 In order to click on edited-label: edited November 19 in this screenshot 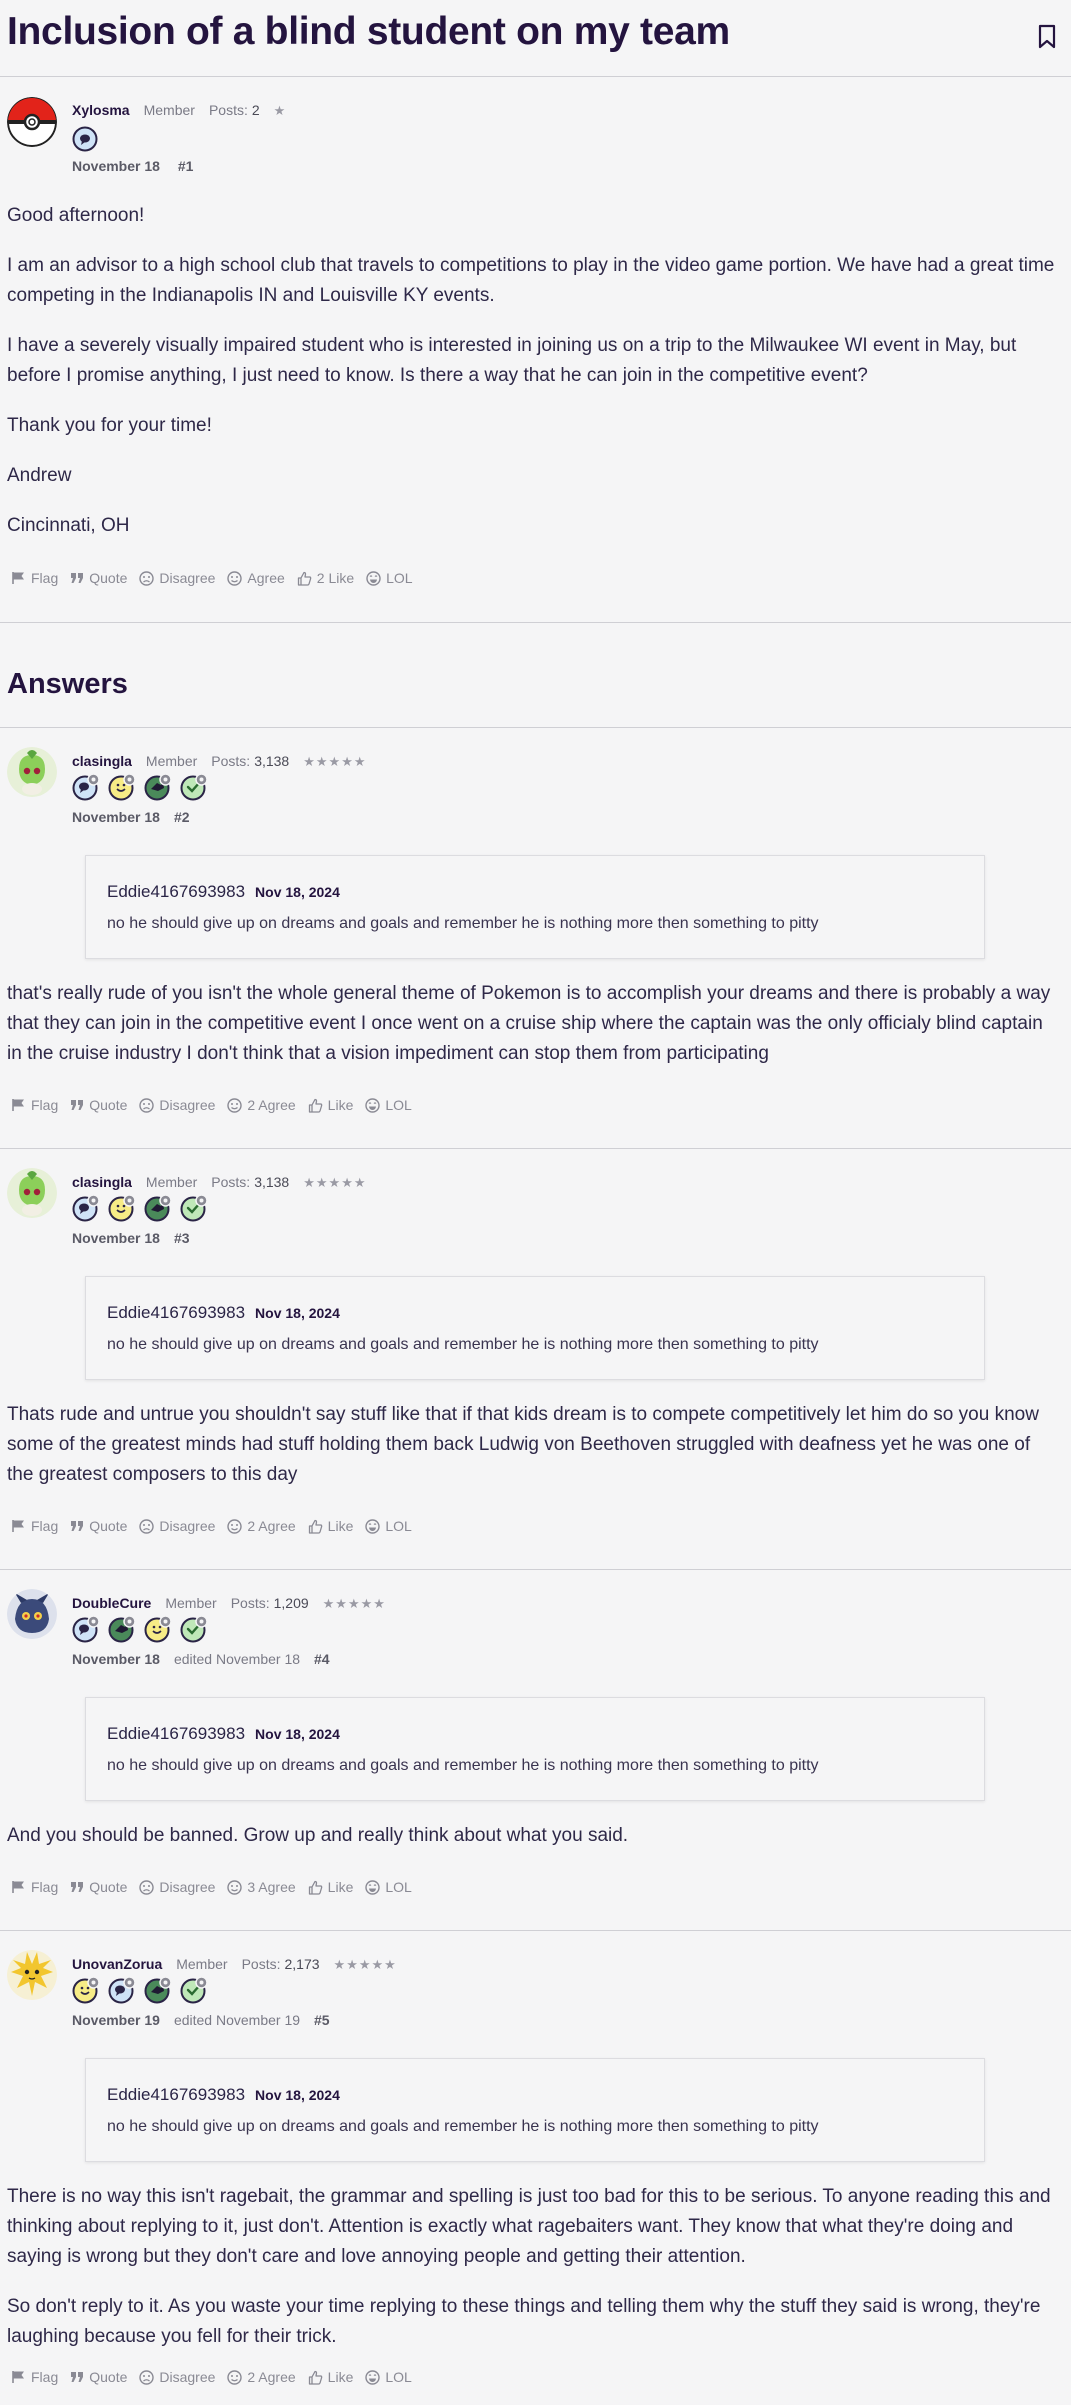, I will do `click(237, 2020)`.